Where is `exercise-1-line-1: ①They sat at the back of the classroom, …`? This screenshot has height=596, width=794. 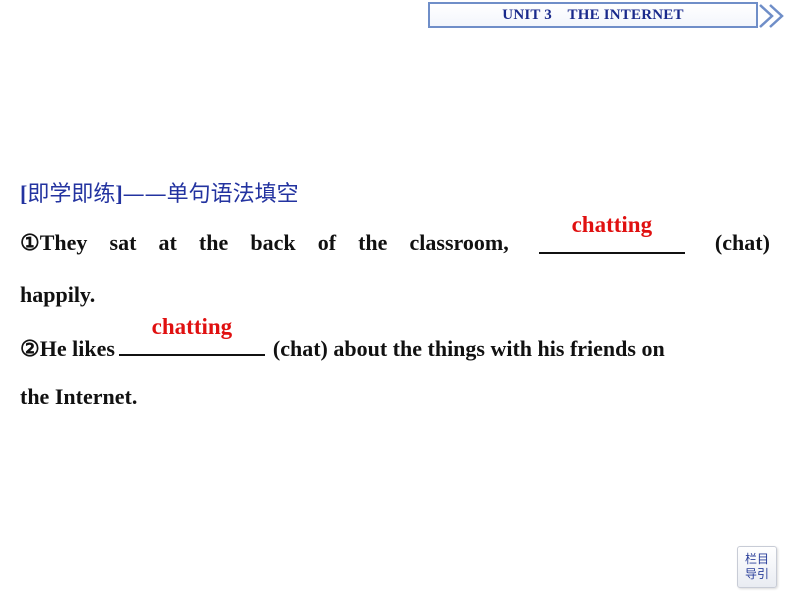
exercise-1-line-1: ①They sat at the back of the classroom, … is located at coordinates (395, 233).